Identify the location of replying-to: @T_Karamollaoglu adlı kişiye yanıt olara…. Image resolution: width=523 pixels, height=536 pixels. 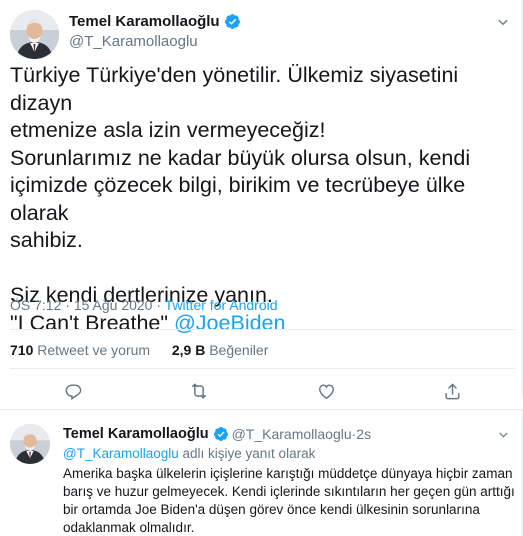
(189, 453).